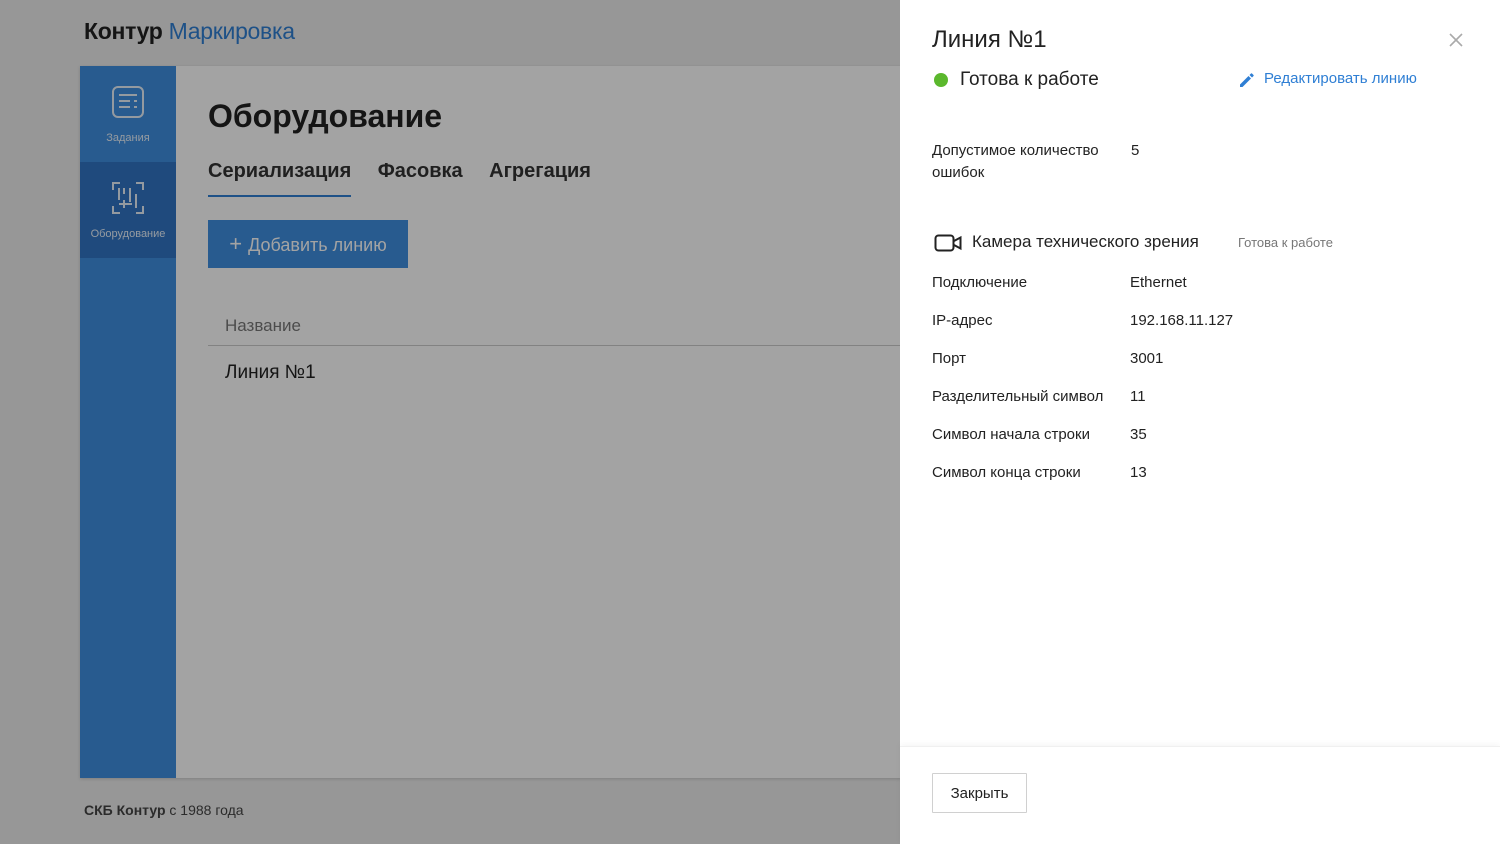  What do you see at coordinates (1192, 445) in the screenshot?
I see `property-row: Символ начала строки 35` at bounding box center [1192, 445].